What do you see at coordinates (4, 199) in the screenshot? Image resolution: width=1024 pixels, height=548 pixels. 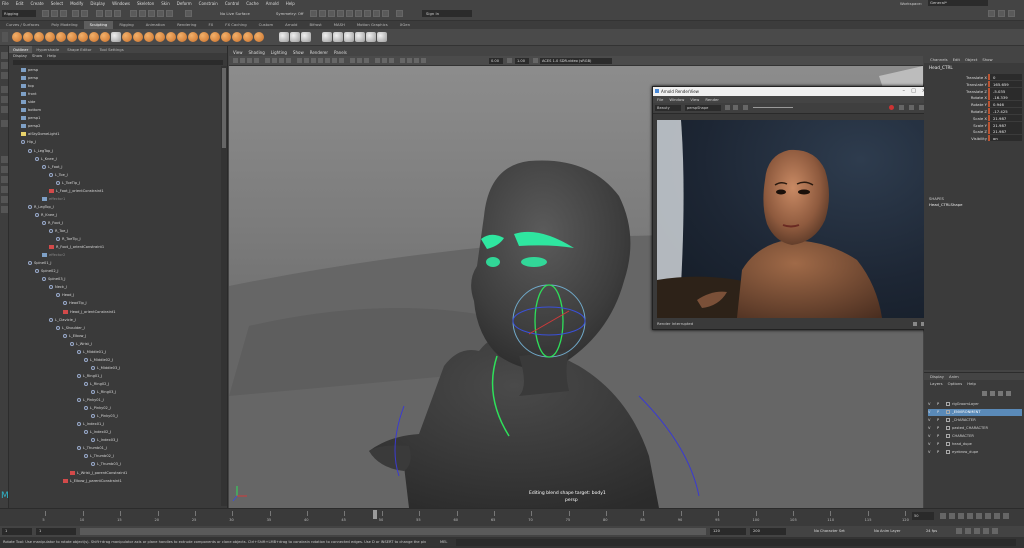 I see `persp-graph-icon` at bounding box center [4, 199].